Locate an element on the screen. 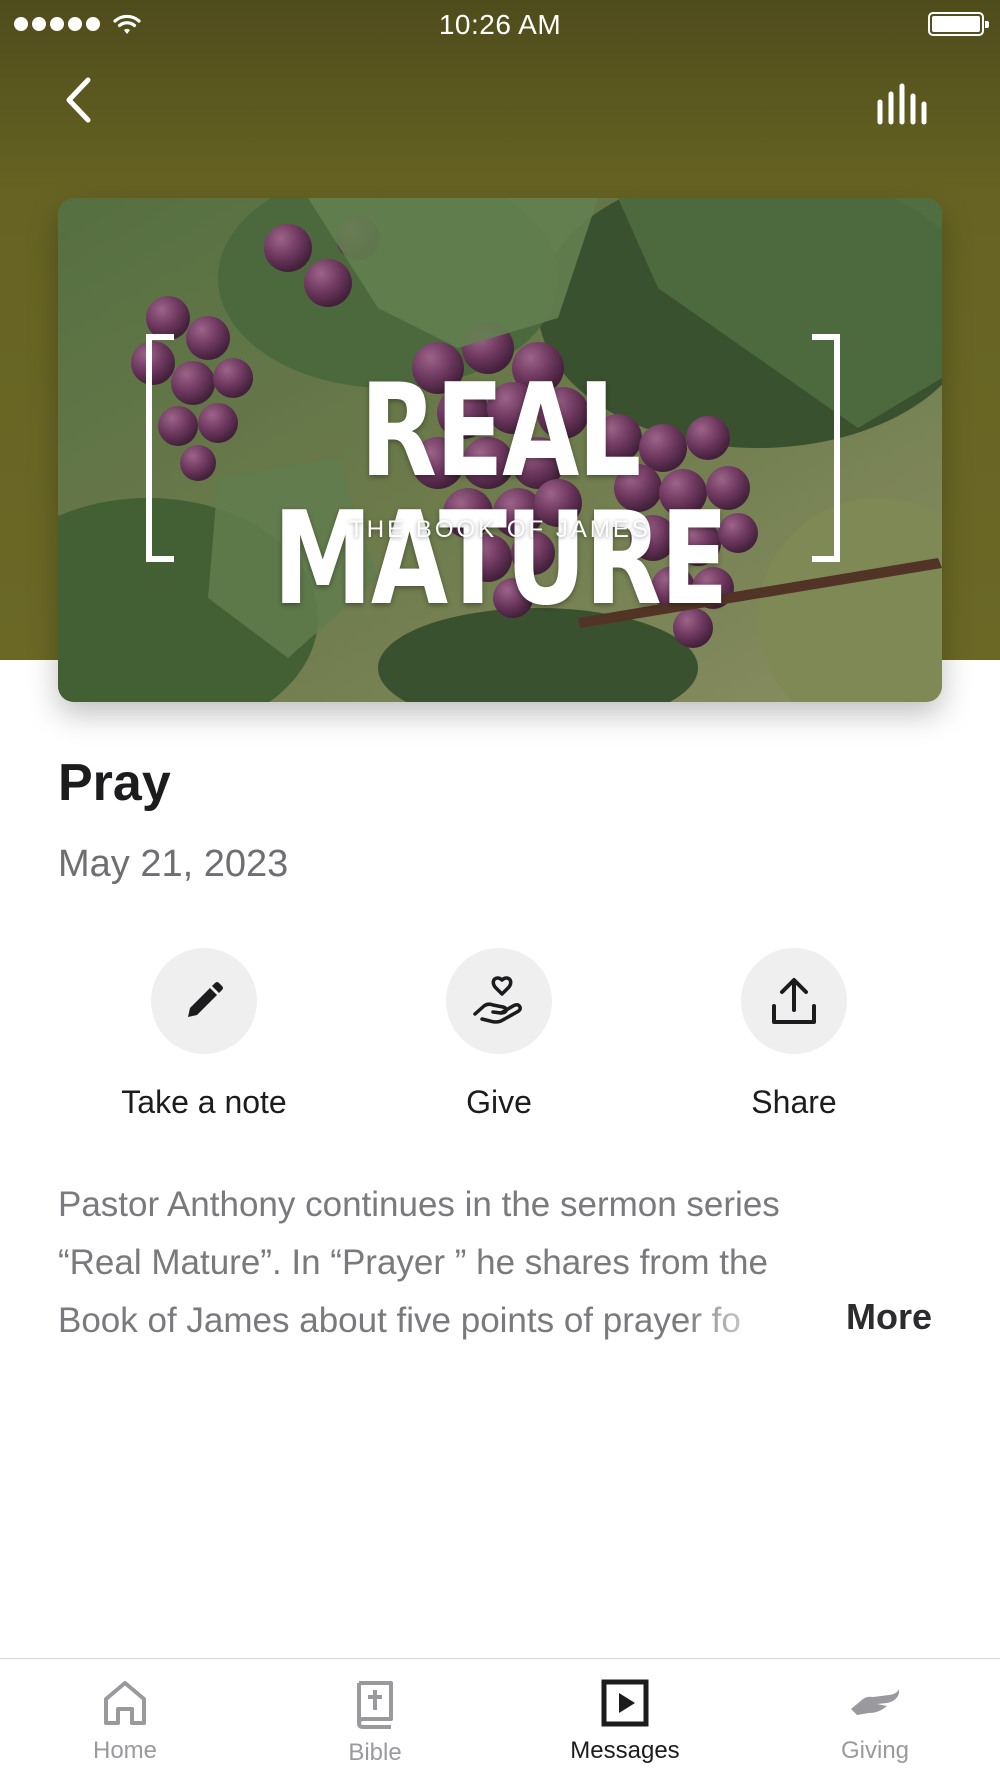 The image size is (1000, 1778). tab-bar: Home Bible Messages Giving is located at coordinates (500, 1718).